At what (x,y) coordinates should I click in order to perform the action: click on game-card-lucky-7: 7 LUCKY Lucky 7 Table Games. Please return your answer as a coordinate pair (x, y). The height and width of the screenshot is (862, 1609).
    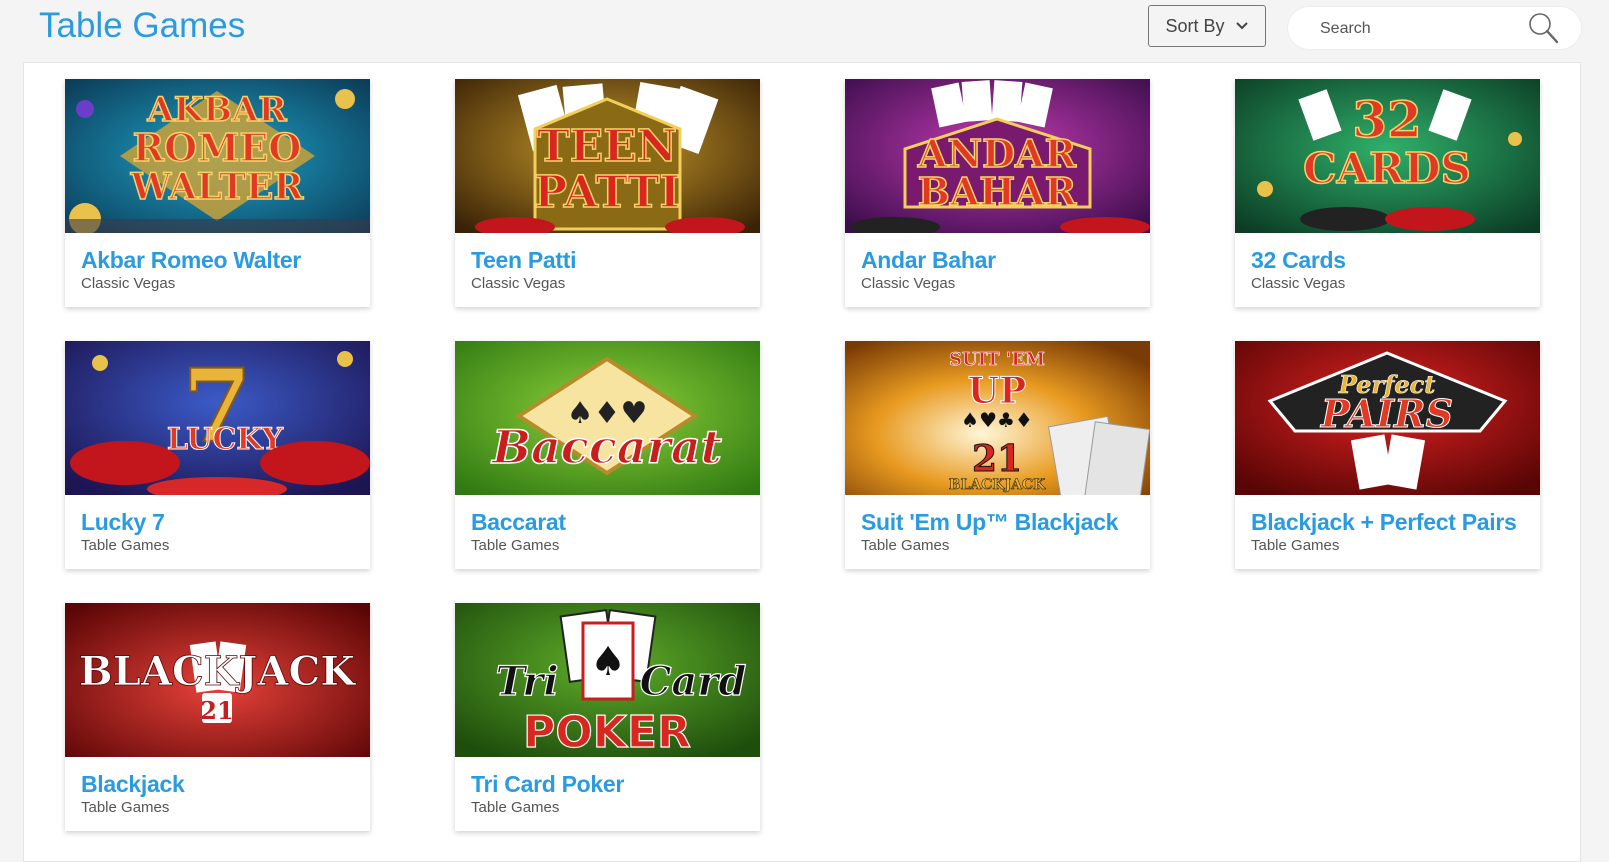
    Looking at the image, I should click on (217, 455).